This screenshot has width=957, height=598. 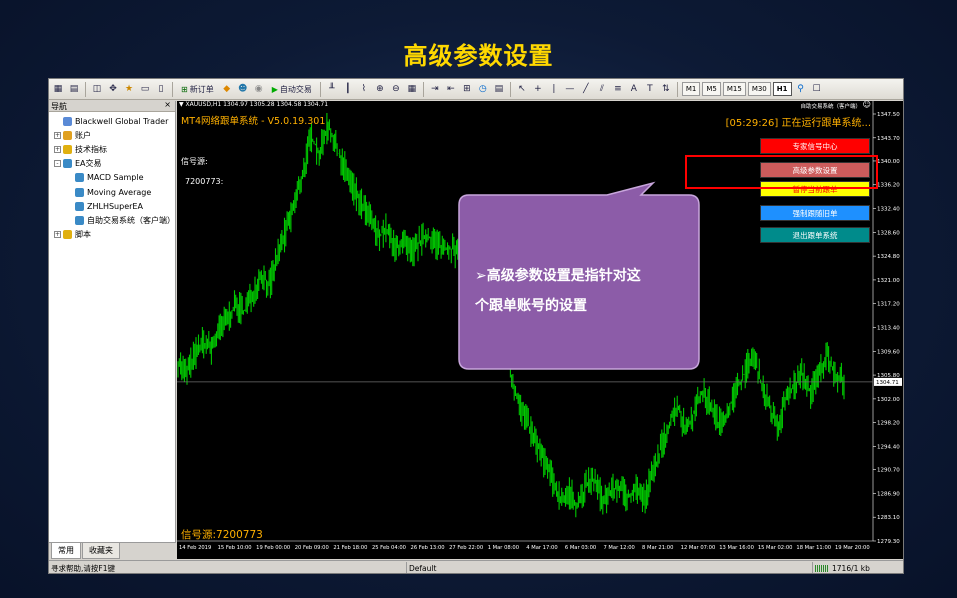 What do you see at coordinates (83, 235) in the screenshot?
I see `navigator-item-label: 脚本` at bounding box center [83, 235].